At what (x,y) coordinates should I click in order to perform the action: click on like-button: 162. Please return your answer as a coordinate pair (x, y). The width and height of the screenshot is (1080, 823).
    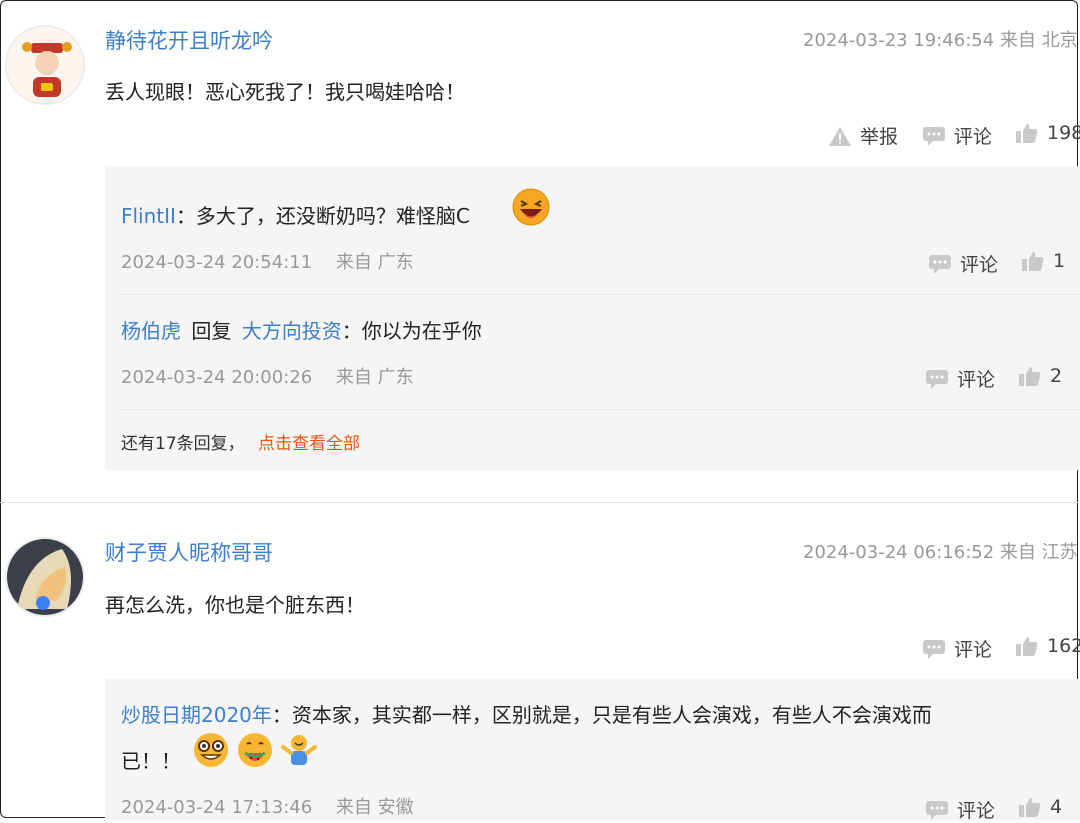
    Looking at the image, I should click on (1047, 646).